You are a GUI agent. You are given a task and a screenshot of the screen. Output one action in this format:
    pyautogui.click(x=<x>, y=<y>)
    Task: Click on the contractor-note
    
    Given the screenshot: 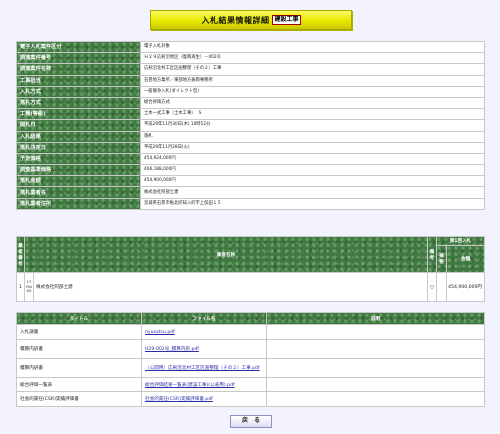 What is the action you would take?
    pyautogui.click(x=441, y=287)
    